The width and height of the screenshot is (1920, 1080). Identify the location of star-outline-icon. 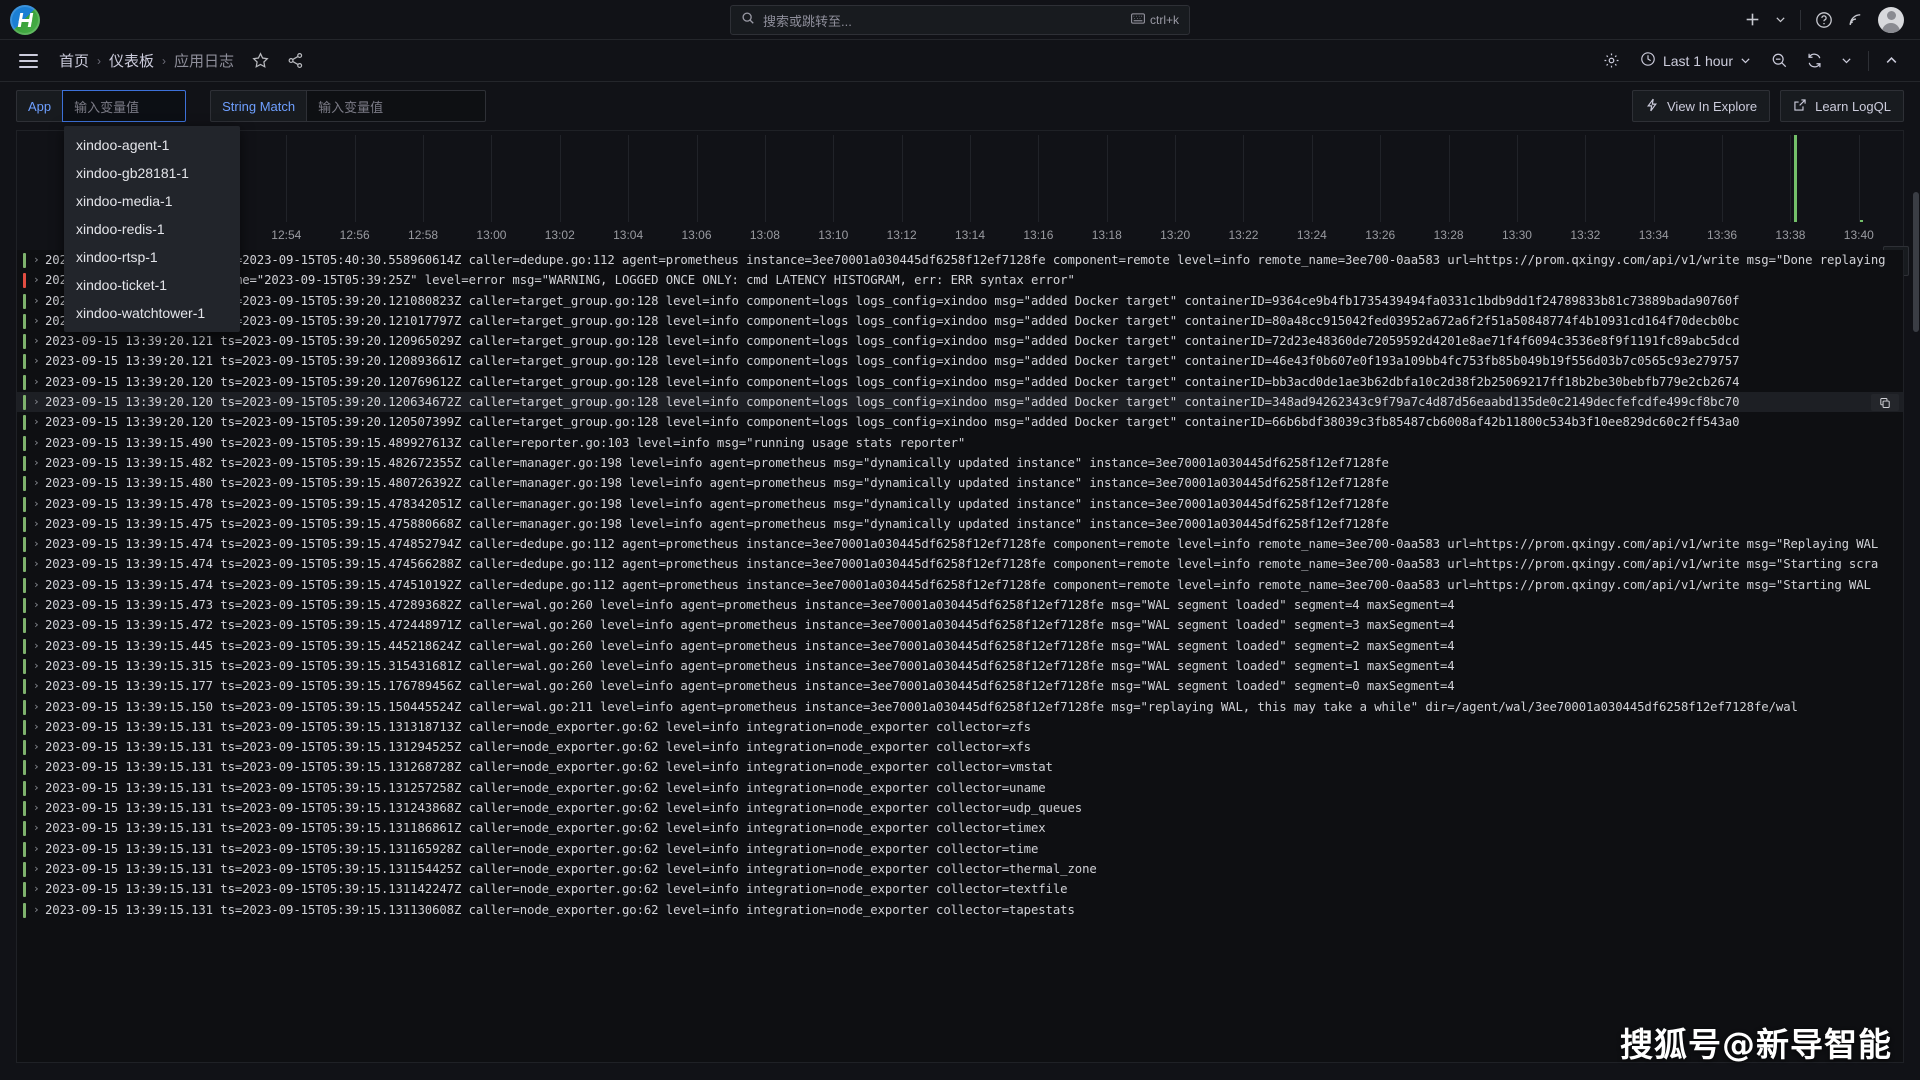
(260, 60).